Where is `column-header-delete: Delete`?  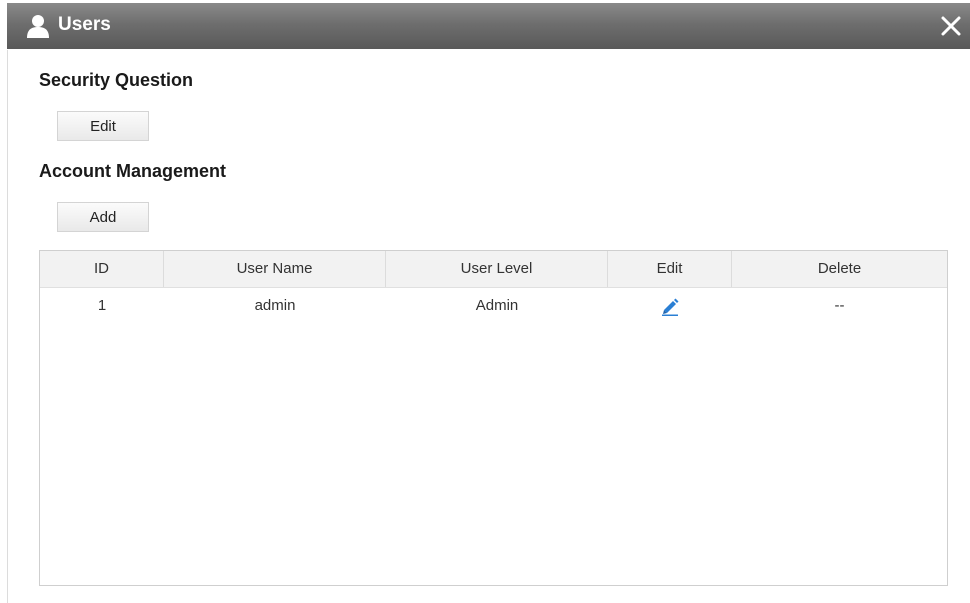
column-header-delete: Delete is located at coordinates (839, 268).